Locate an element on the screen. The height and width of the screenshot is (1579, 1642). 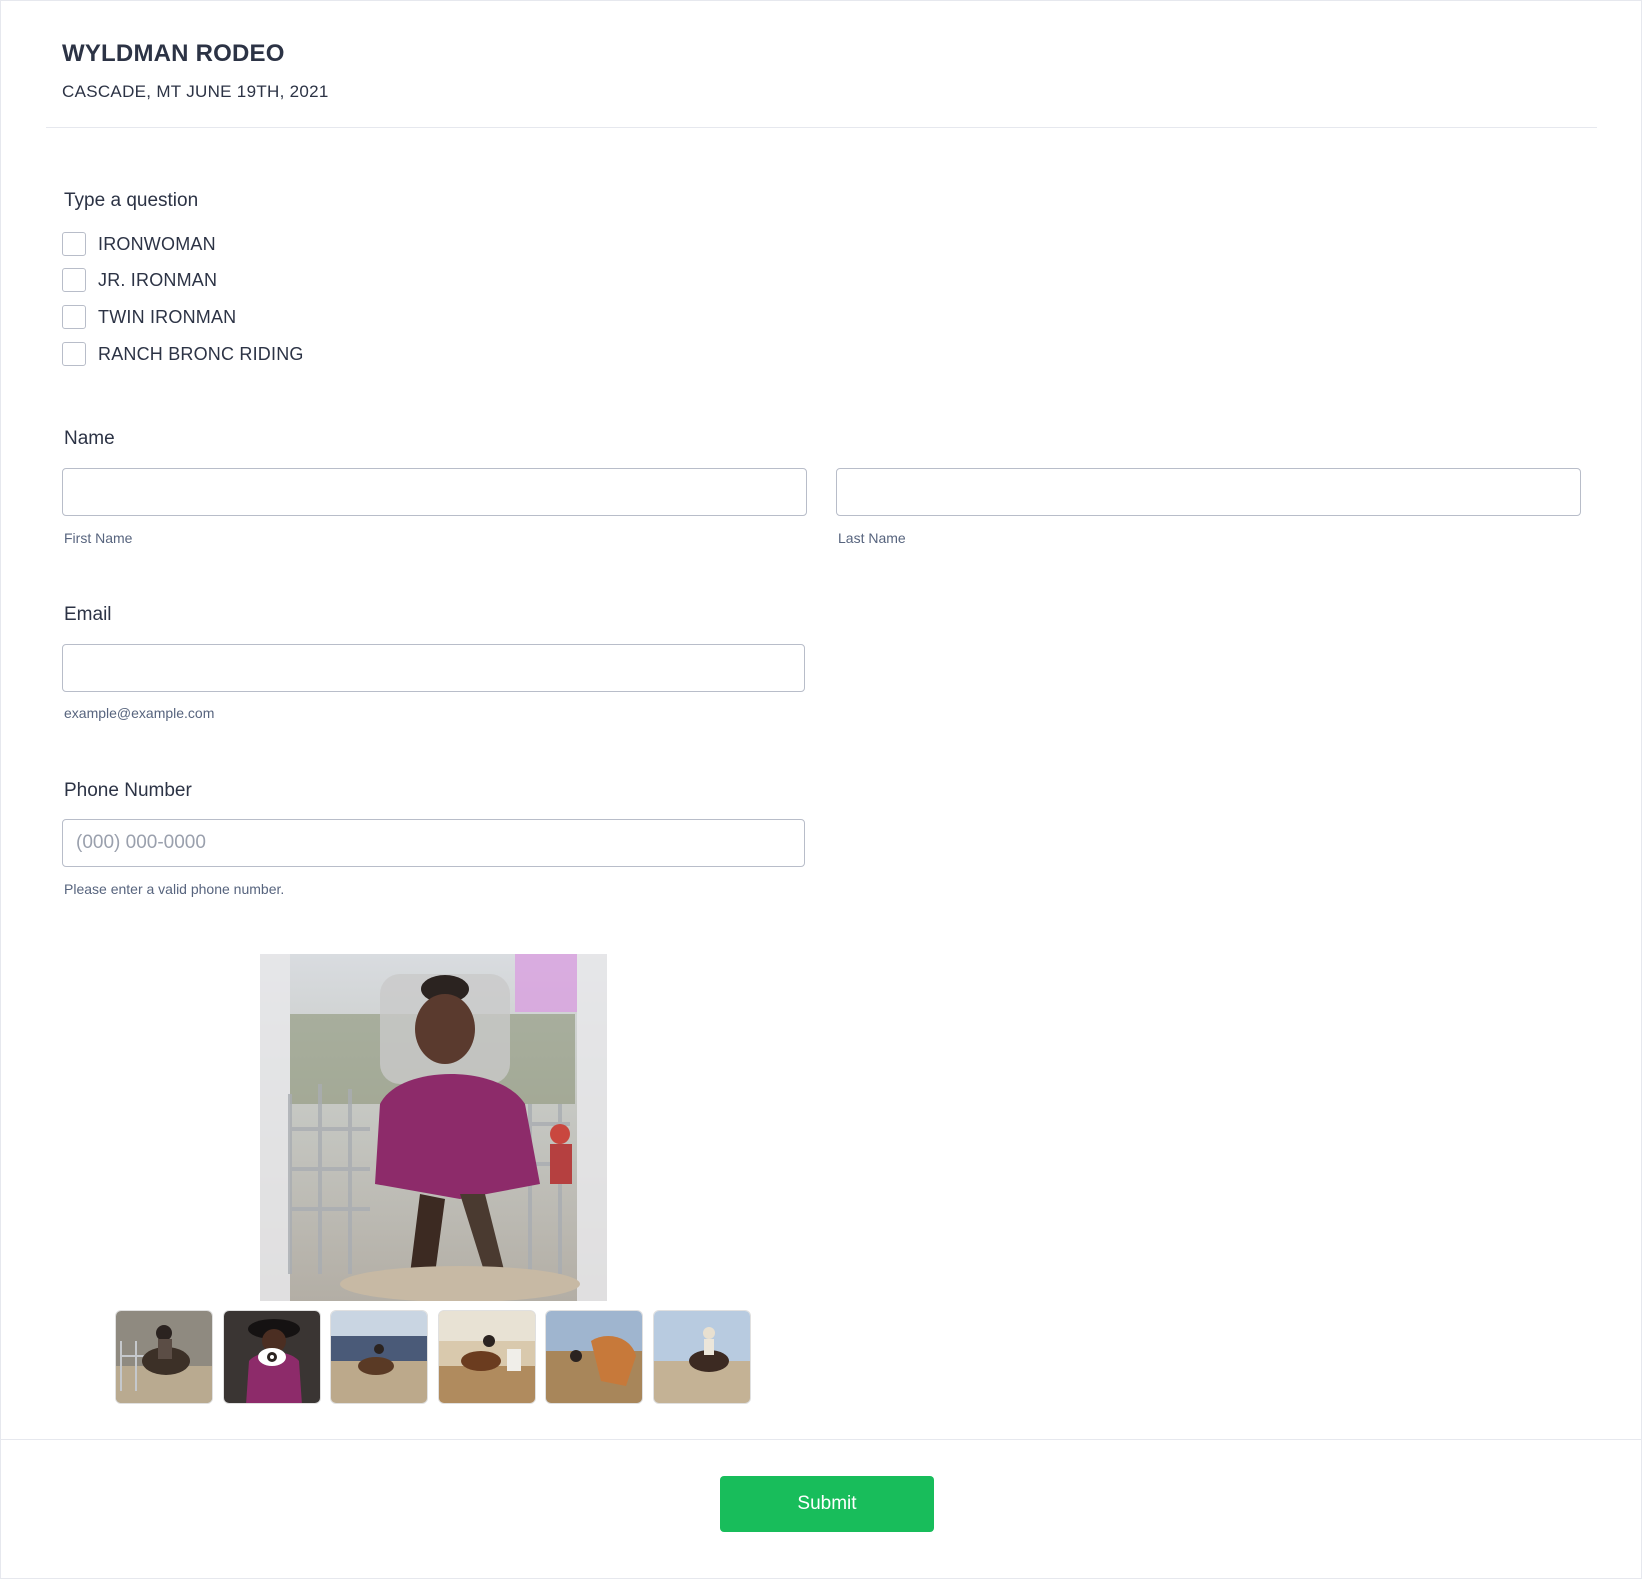
email-input is located at coordinates (433, 668).